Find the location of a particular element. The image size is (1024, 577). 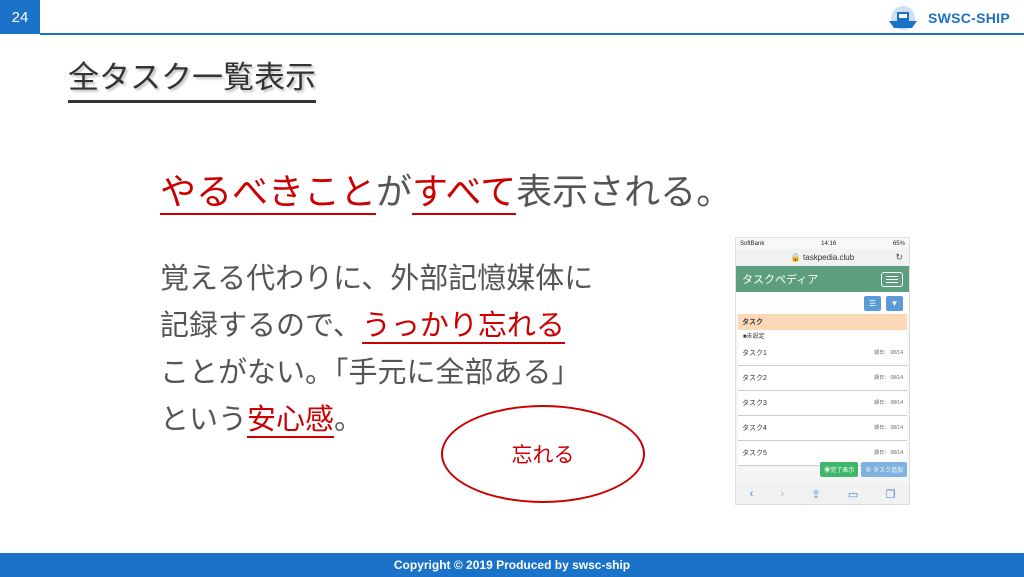

body-emphasis-relief: 安心感 is located at coordinates (291, 420).